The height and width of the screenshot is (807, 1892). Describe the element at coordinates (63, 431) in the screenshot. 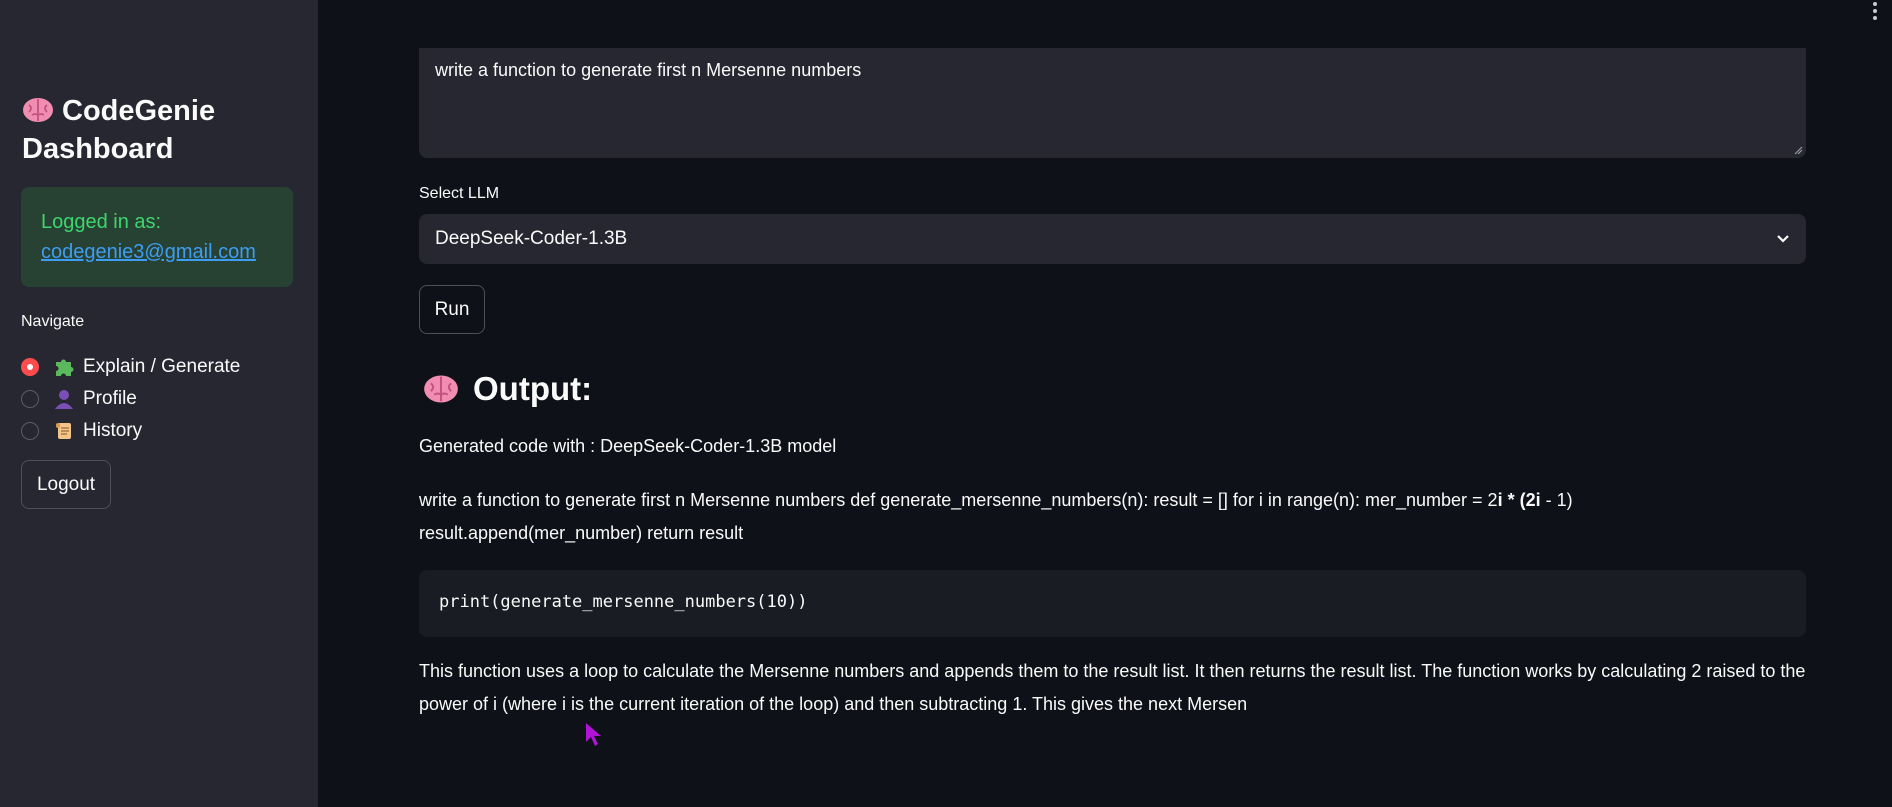

I see `scroll-icon` at that location.